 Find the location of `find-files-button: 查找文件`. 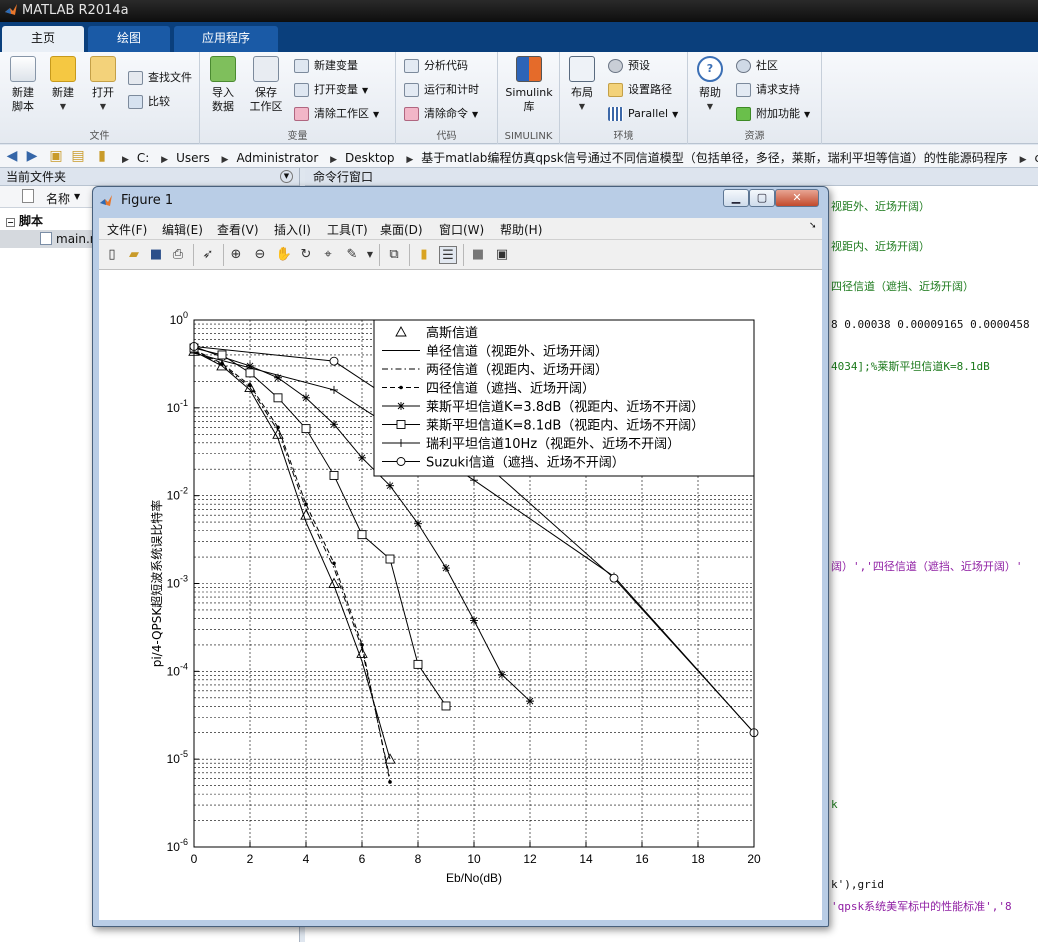

find-files-button: 查找文件 is located at coordinates (160, 78).